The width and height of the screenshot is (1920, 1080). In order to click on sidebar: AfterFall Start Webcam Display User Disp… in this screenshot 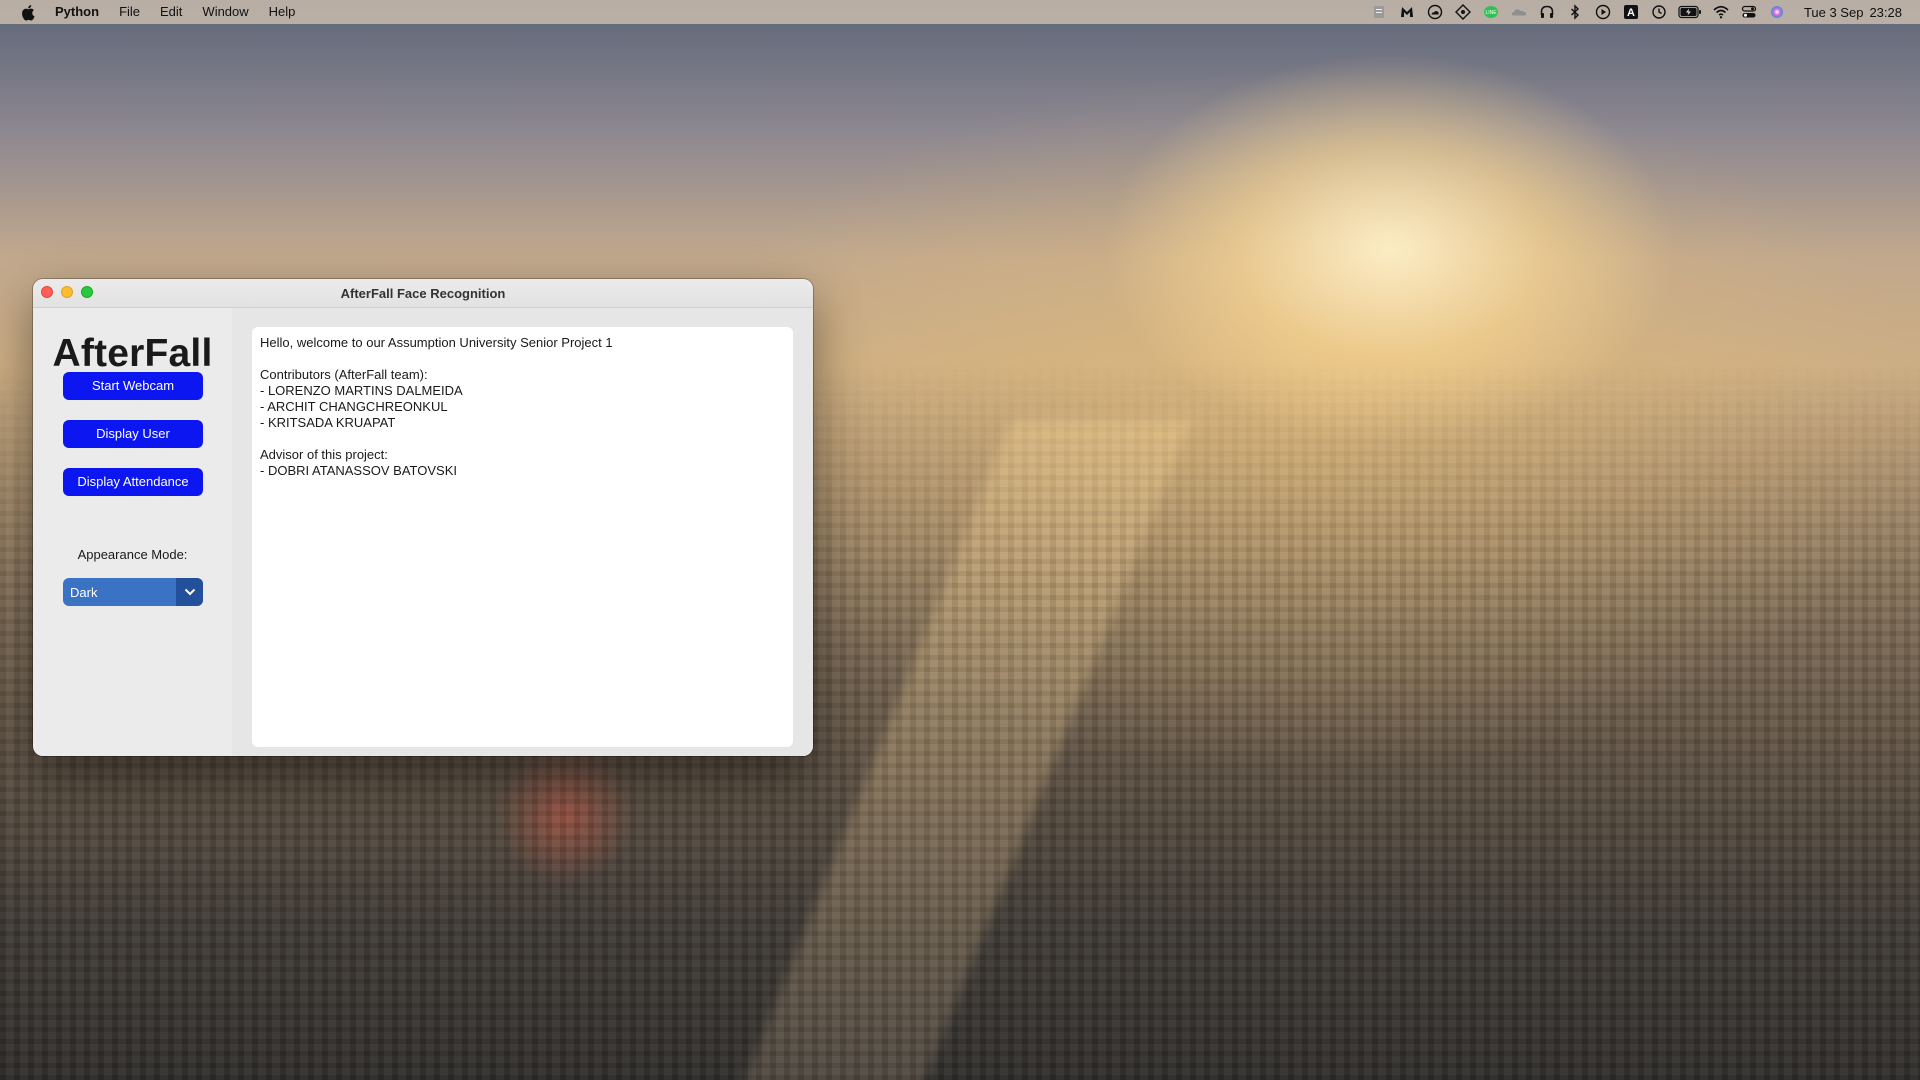, I will do `click(132, 532)`.